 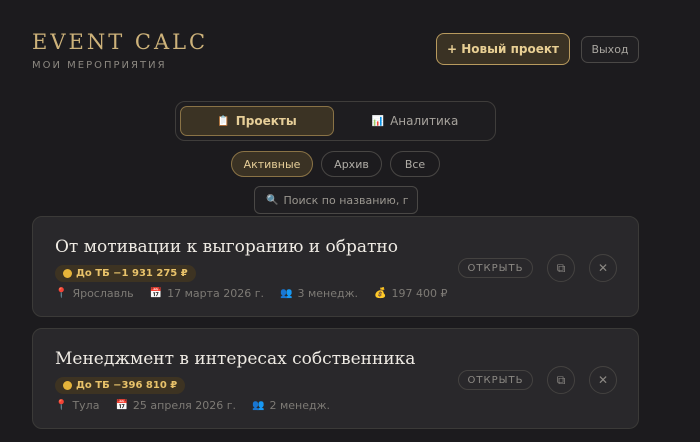 I want to click on project-title: От мотивации к выгоранию и обратно, so click(x=226, y=247).